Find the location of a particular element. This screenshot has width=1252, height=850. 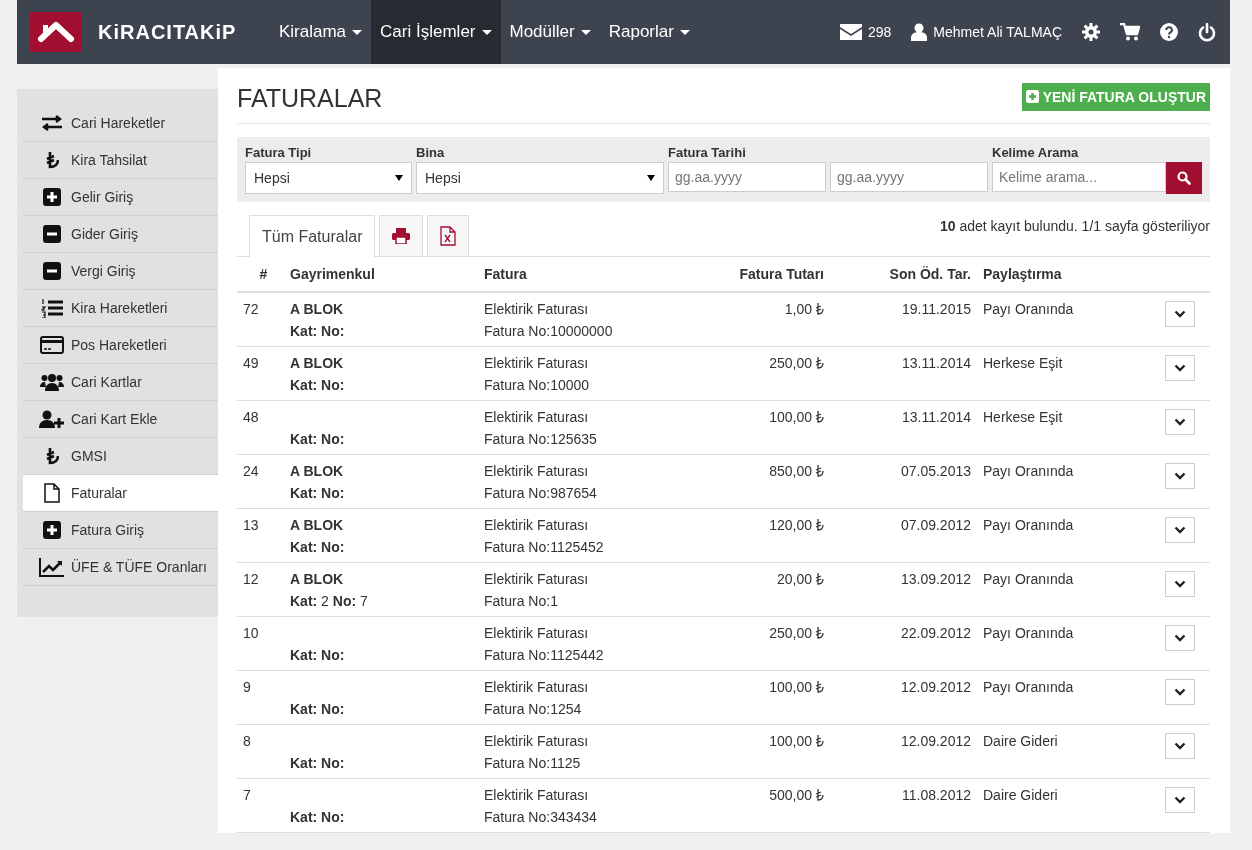

nav-menu-item: Raporlar is located at coordinates (649, 32).